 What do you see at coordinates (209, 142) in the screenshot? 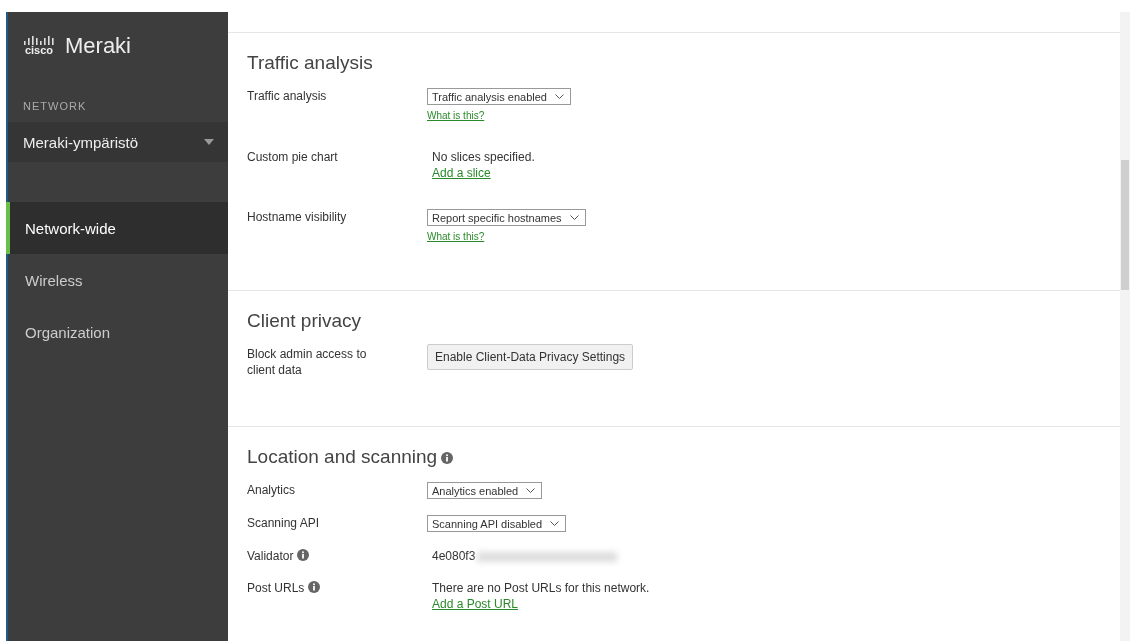
I see `caret-icon` at bounding box center [209, 142].